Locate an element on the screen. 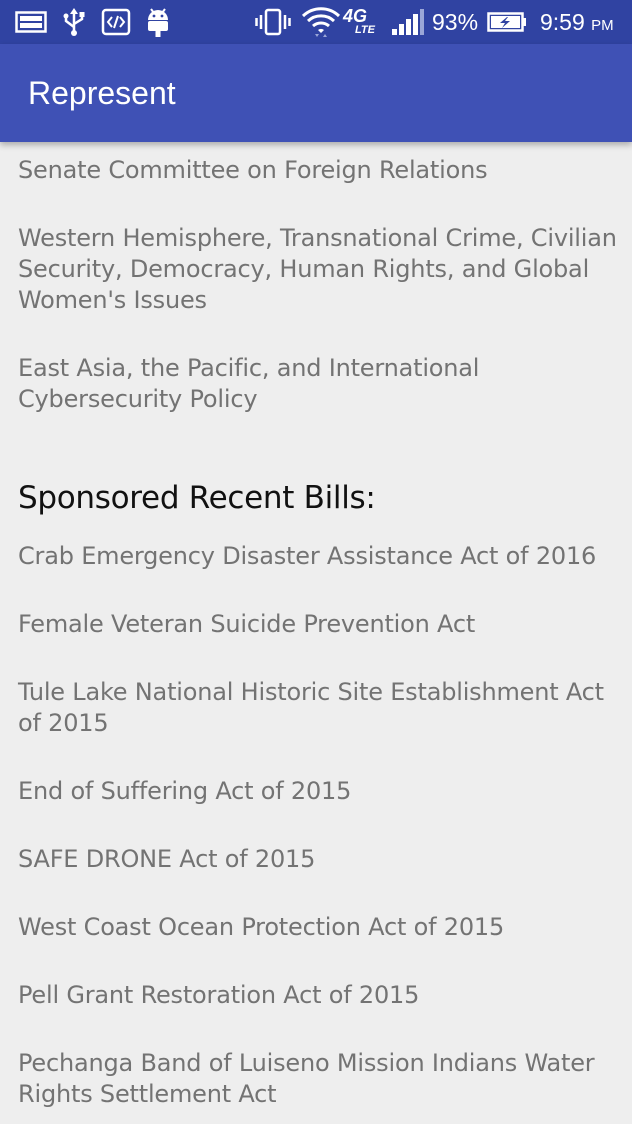  status-time: 9:59 PM is located at coordinates (577, 24).